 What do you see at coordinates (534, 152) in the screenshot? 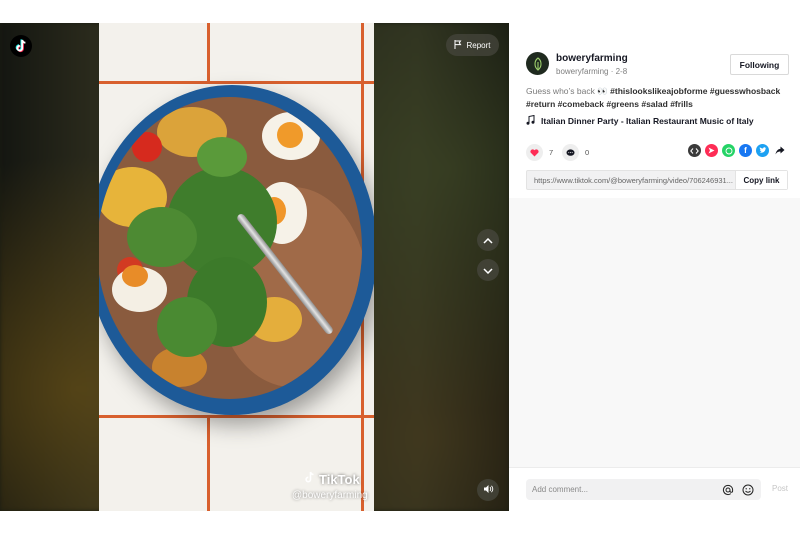
I see `heart-icon` at bounding box center [534, 152].